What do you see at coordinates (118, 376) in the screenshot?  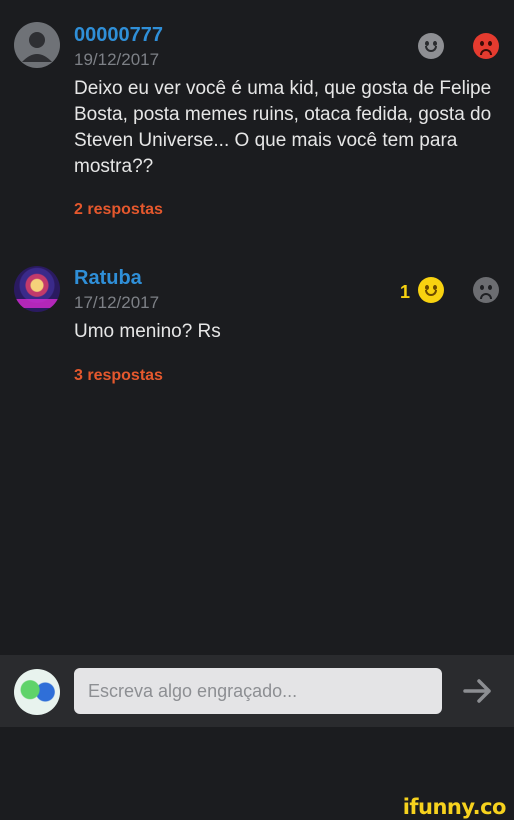 I see `replies-link: 3 respostas` at bounding box center [118, 376].